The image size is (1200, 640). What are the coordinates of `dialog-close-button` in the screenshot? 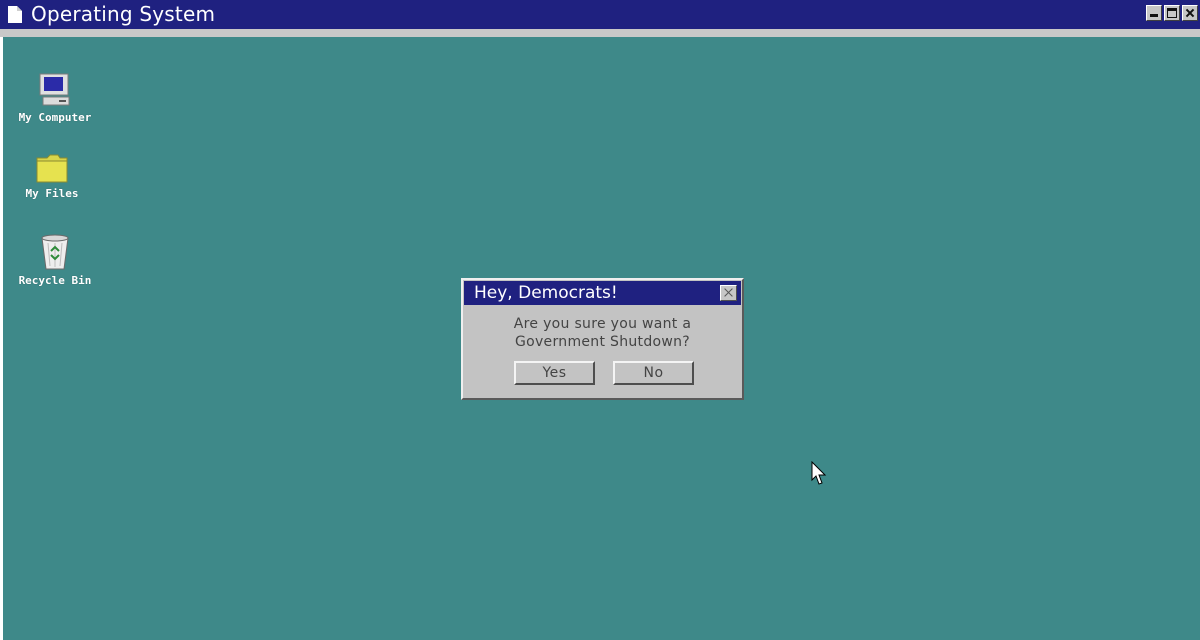 It's located at (728, 293).